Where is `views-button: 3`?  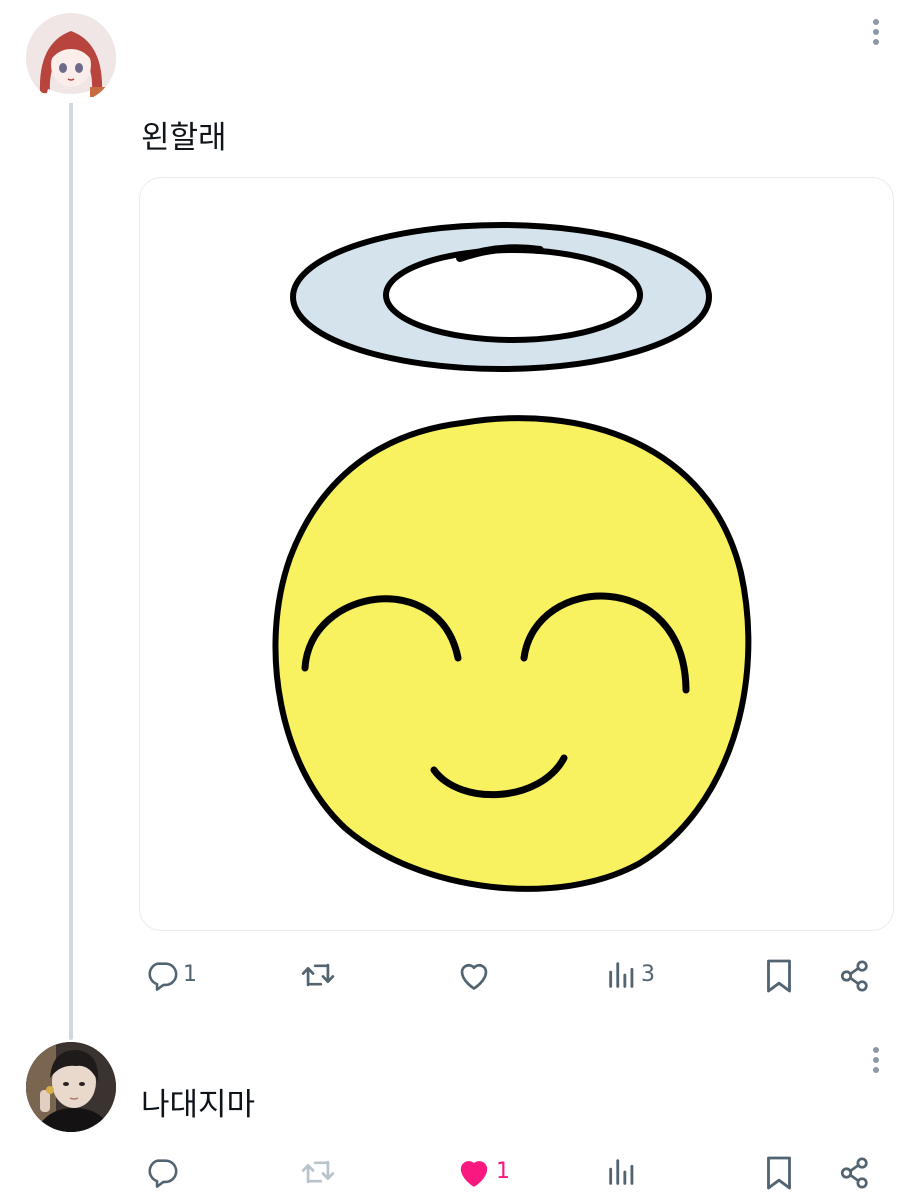 views-button: 3 is located at coordinates (631, 975).